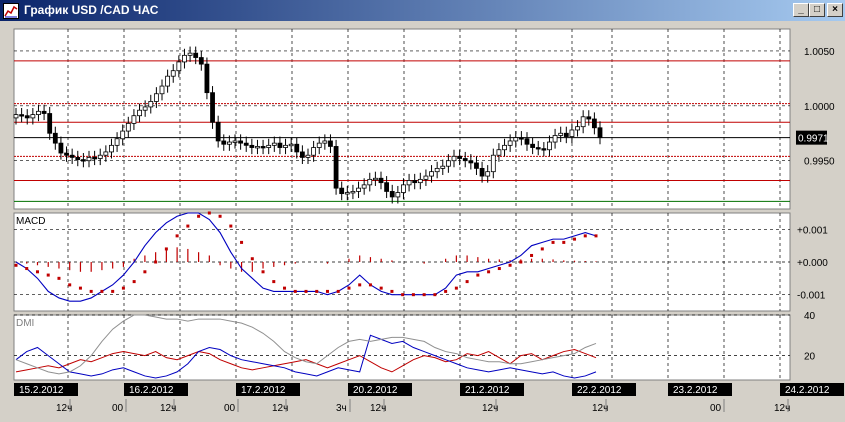  What do you see at coordinates (813, 139) in the screenshot?
I see `current-price-label: 0.9971` at bounding box center [813, 139].